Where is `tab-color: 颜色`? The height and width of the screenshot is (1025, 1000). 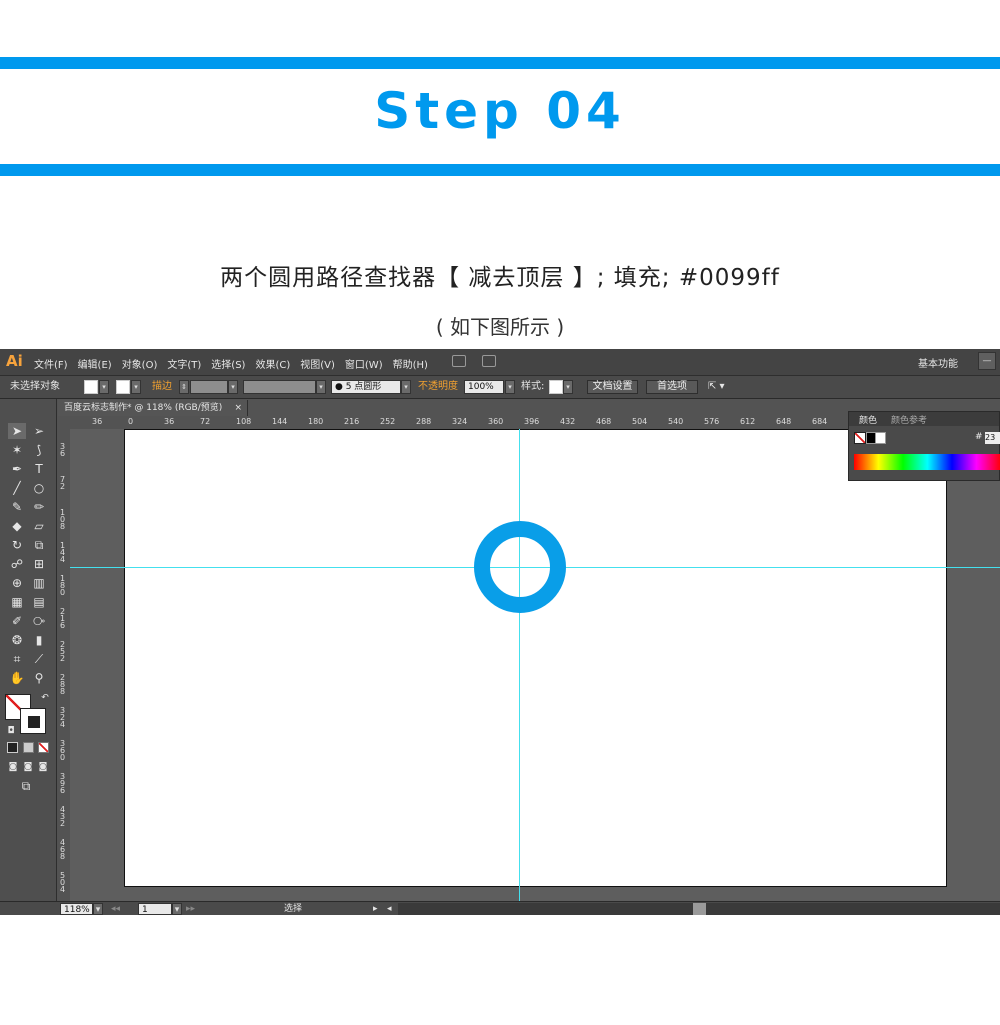
tab-color: 颜色 is located at coordinates (868, 419).